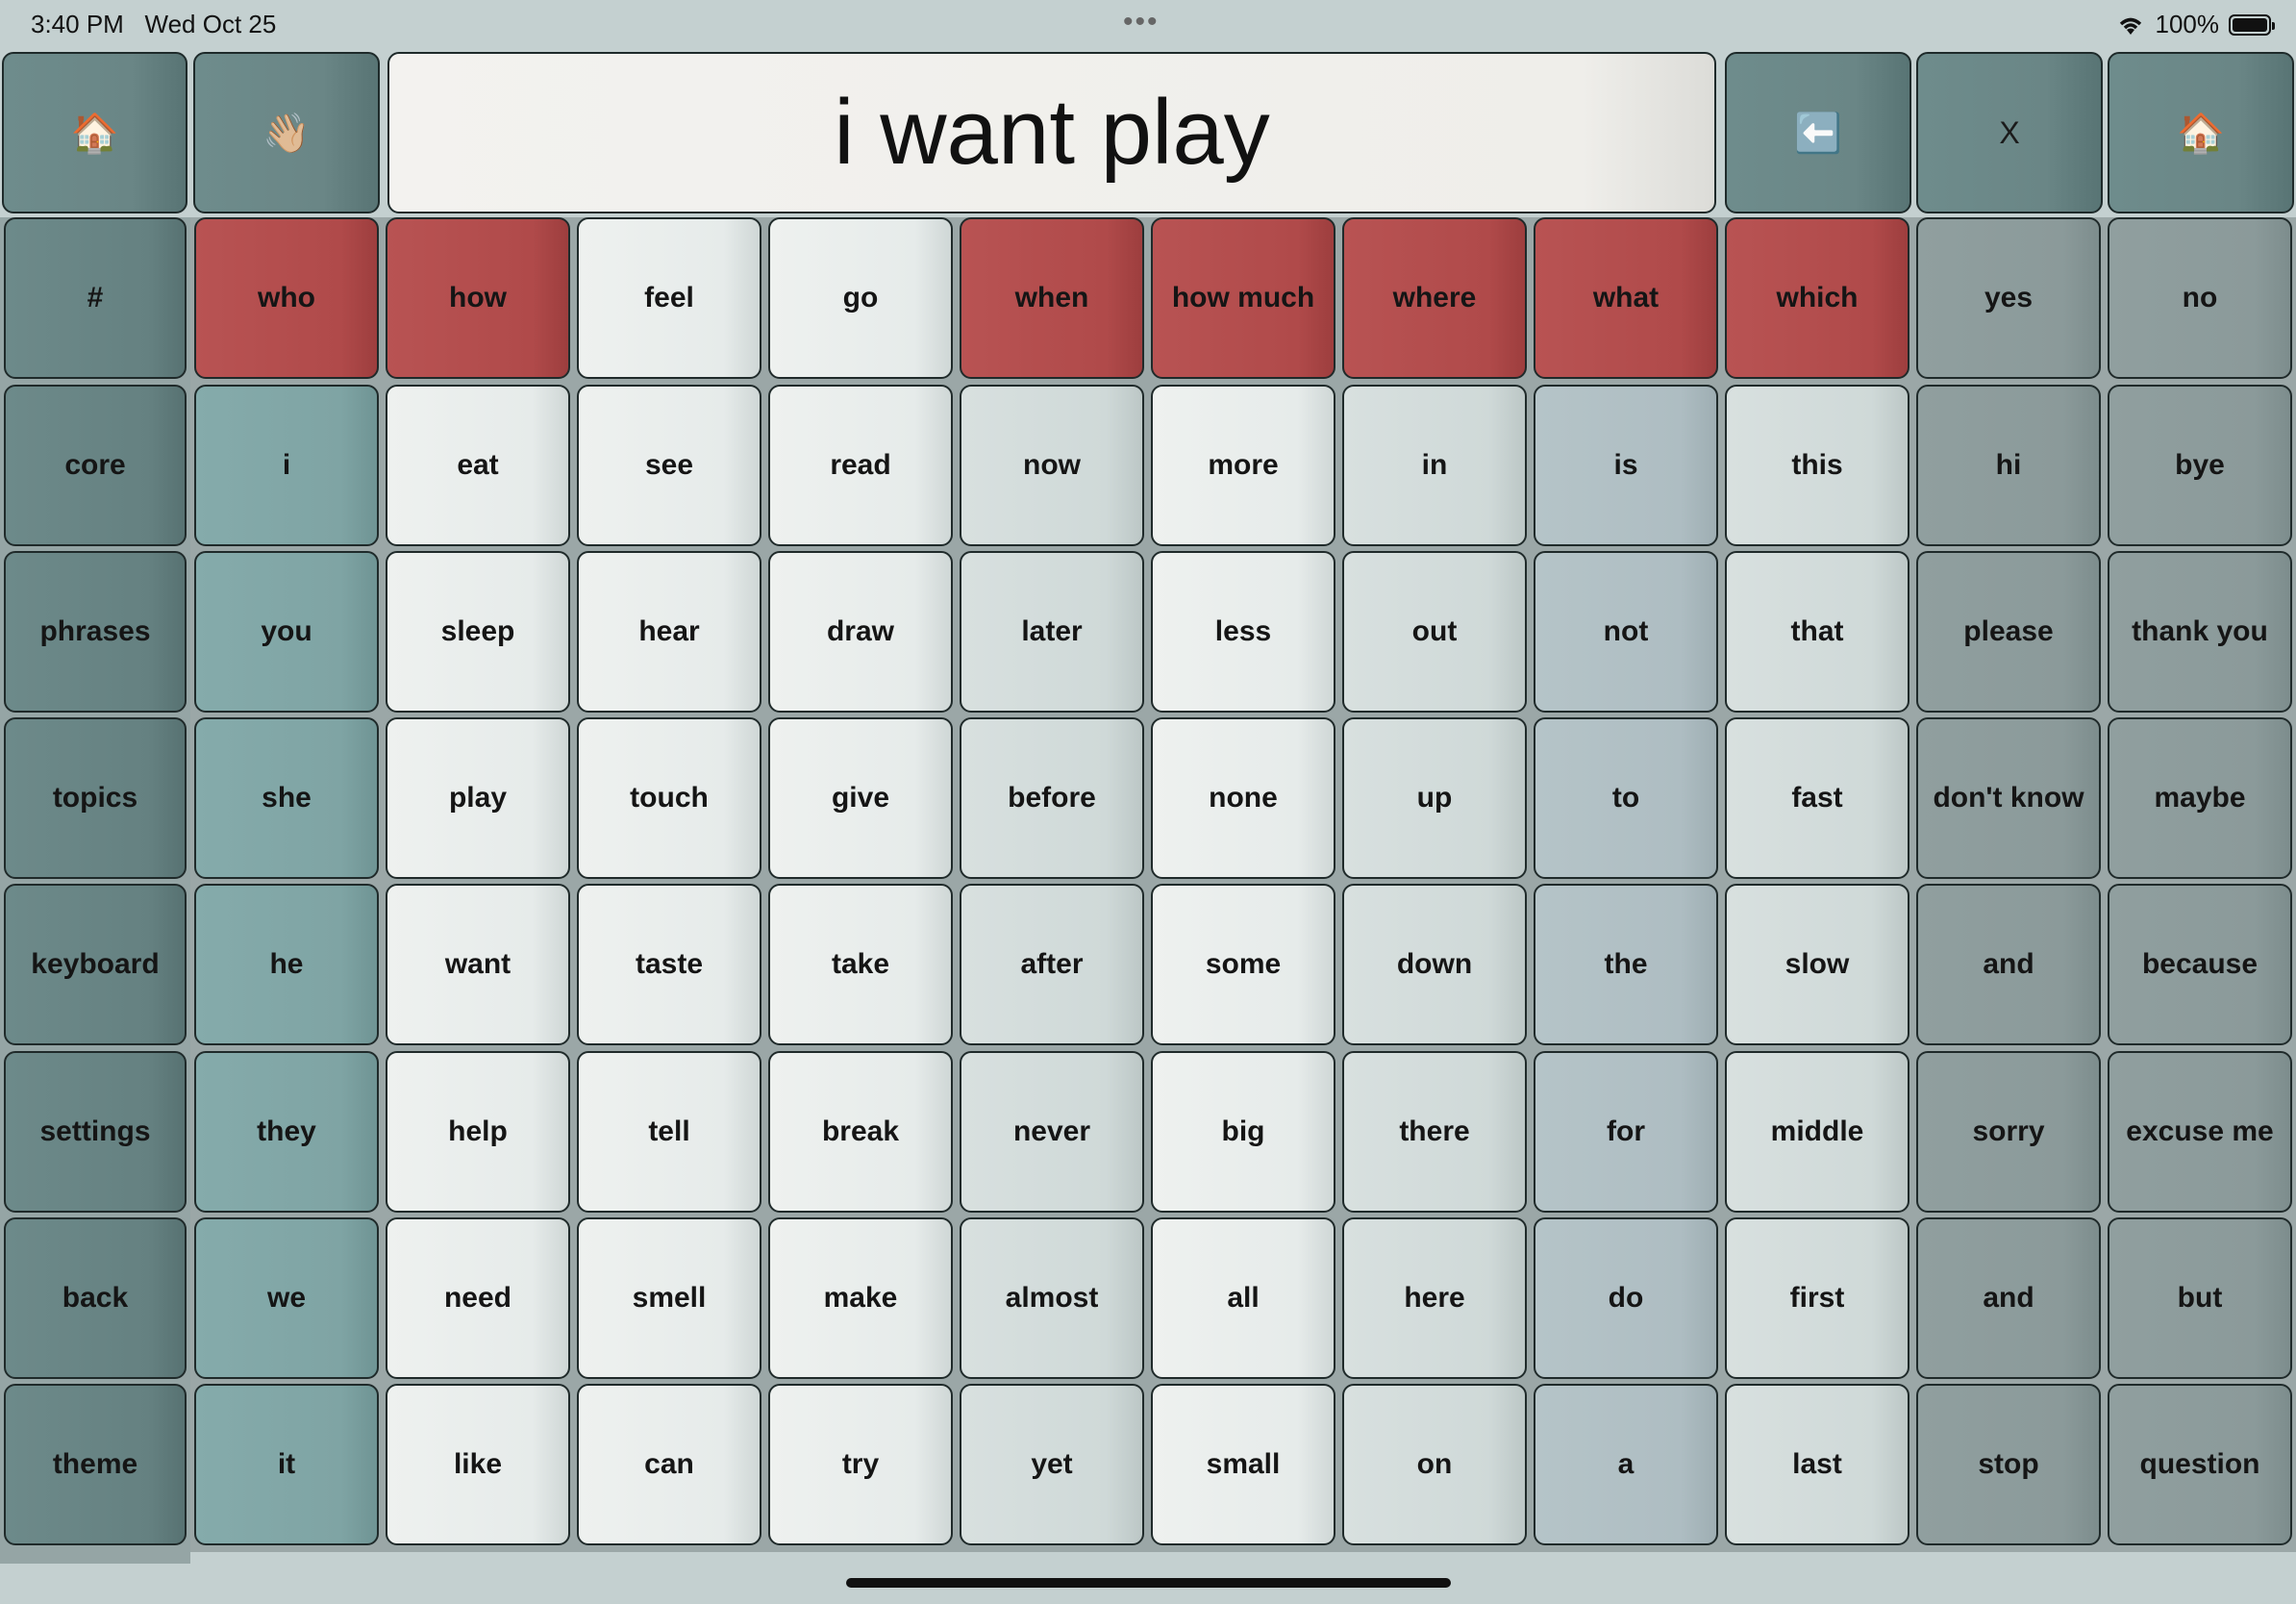  What do you see at coordinates (669, 298) in the screenshot?
I see `word-button-feel: feel` at bounding box center [669, 298].